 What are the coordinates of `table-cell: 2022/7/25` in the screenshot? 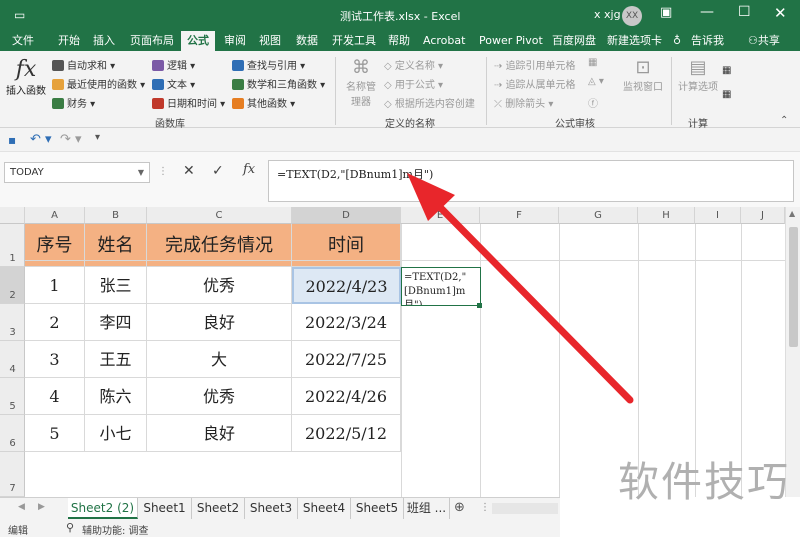 It's located at (346, 359).